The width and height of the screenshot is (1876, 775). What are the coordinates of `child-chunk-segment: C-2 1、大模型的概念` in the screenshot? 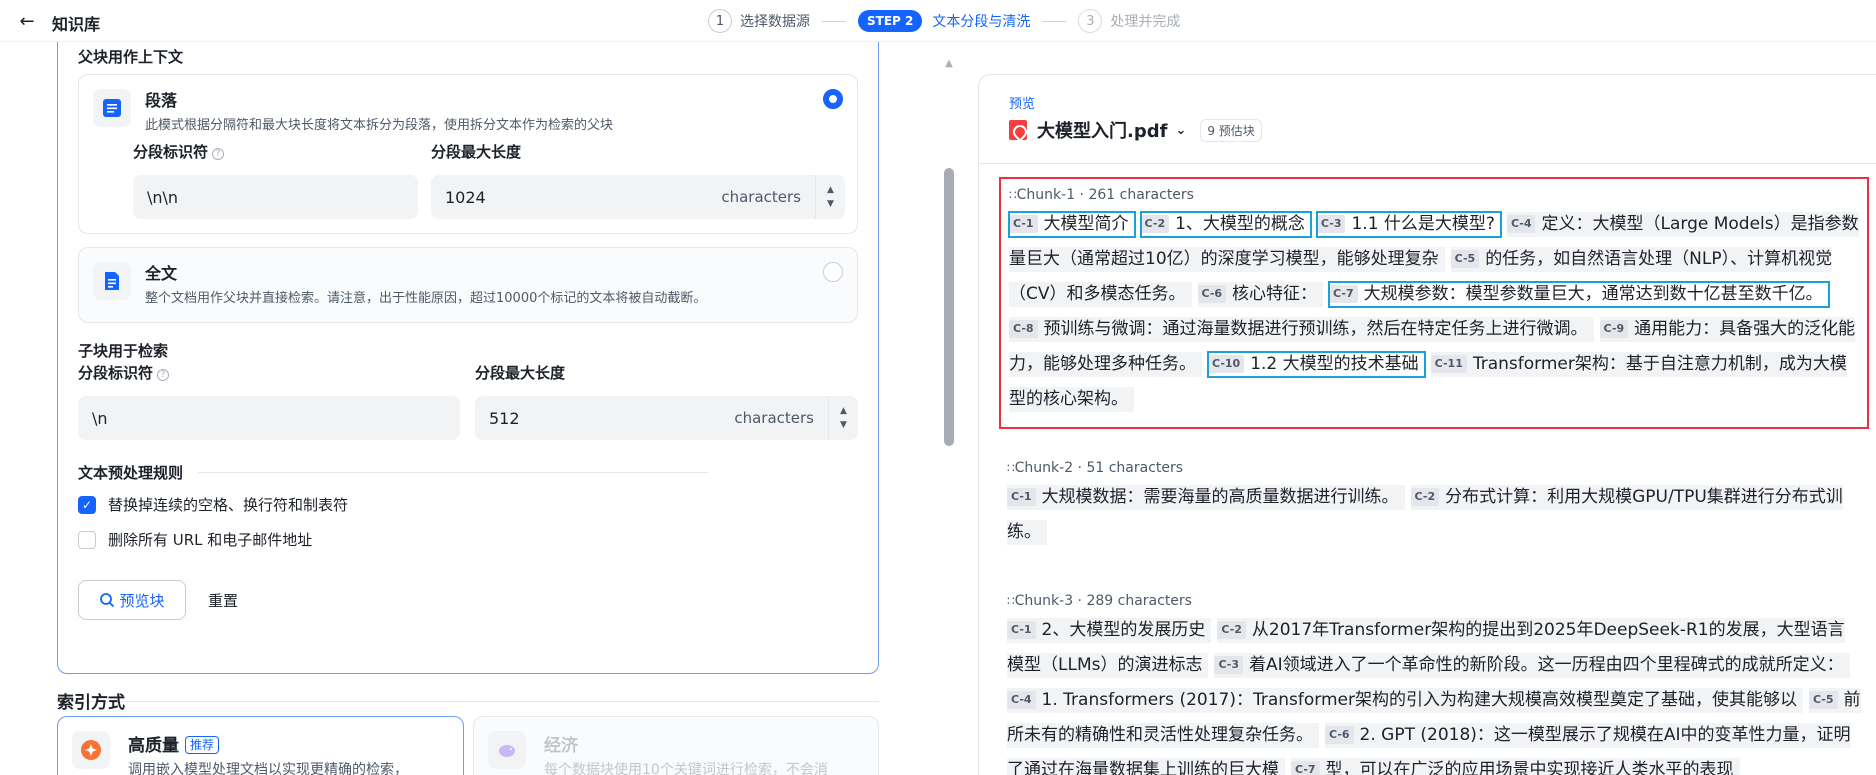 It's located at (1225, 224).